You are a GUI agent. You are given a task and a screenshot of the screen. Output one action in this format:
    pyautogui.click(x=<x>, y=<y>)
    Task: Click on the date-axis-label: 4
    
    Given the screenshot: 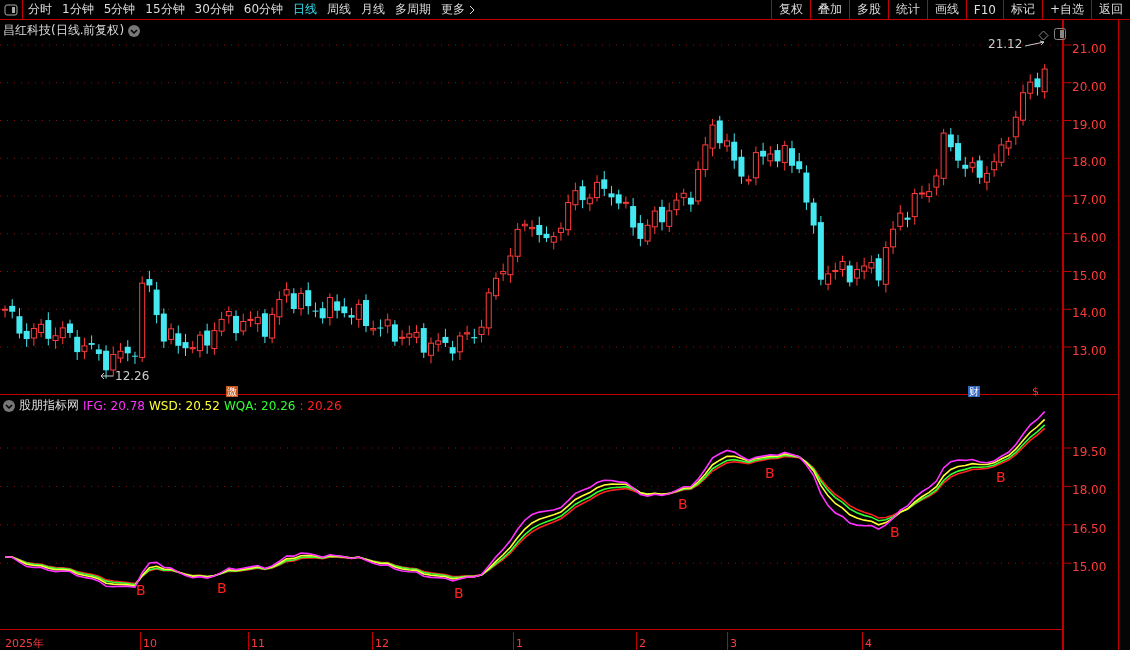 What is the action you would take?
    pyautogui.click(x=868, y=643)
    